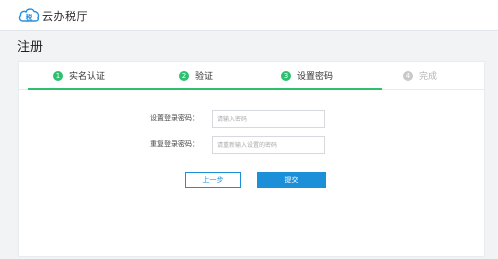 This screenshot has height=259, width=498. Describe the element at coordinates (65, 16) in the screenshot. I see `brand-name: 云办税厅` at that location.